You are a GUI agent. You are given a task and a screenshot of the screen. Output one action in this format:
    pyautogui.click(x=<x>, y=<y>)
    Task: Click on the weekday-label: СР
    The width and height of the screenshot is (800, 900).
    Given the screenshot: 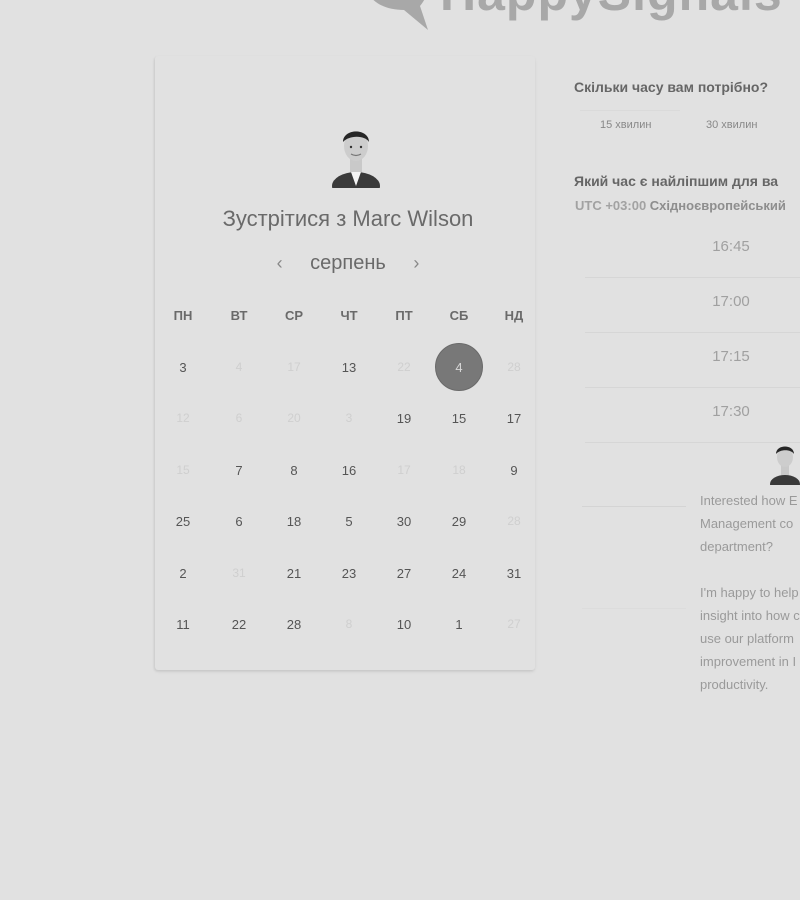 What is the action you would take?
    pyautogui.click(x=294, y=315)
    